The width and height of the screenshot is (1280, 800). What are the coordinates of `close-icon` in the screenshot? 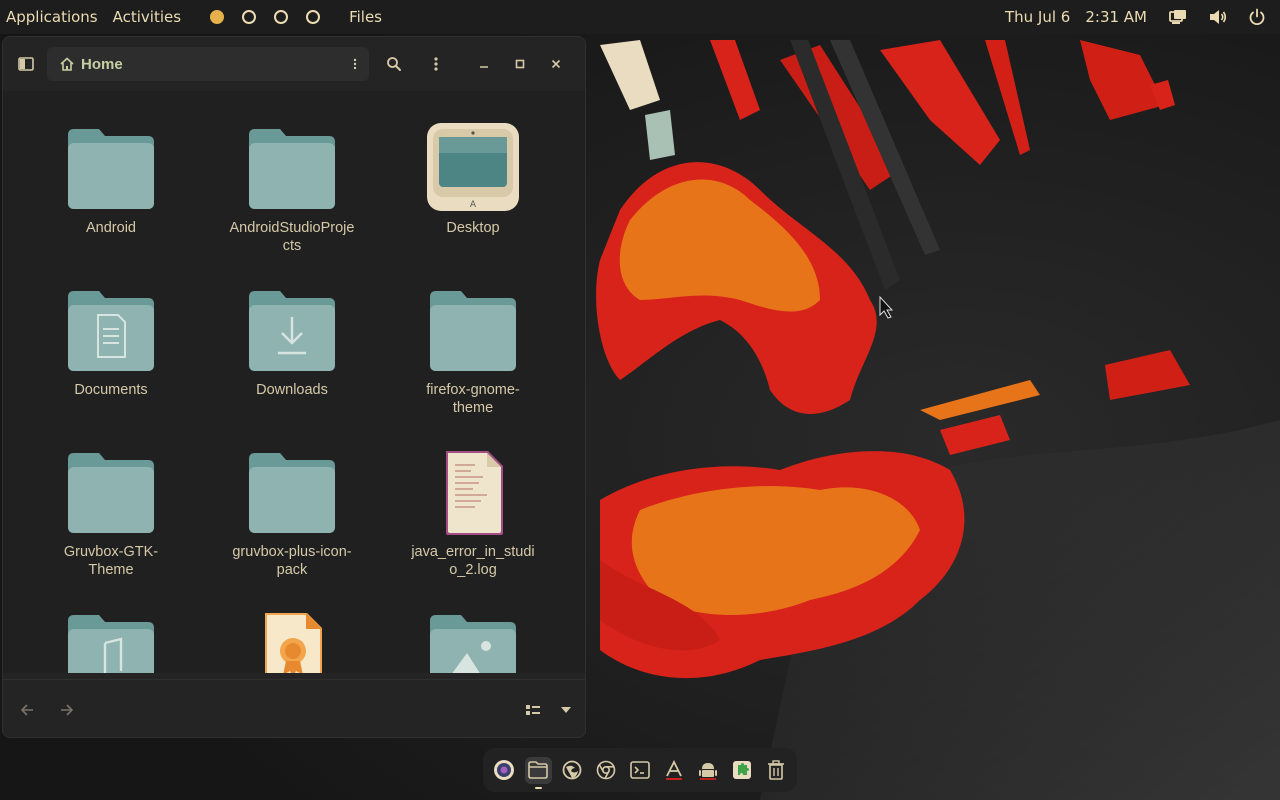 It's located at (556, 64).